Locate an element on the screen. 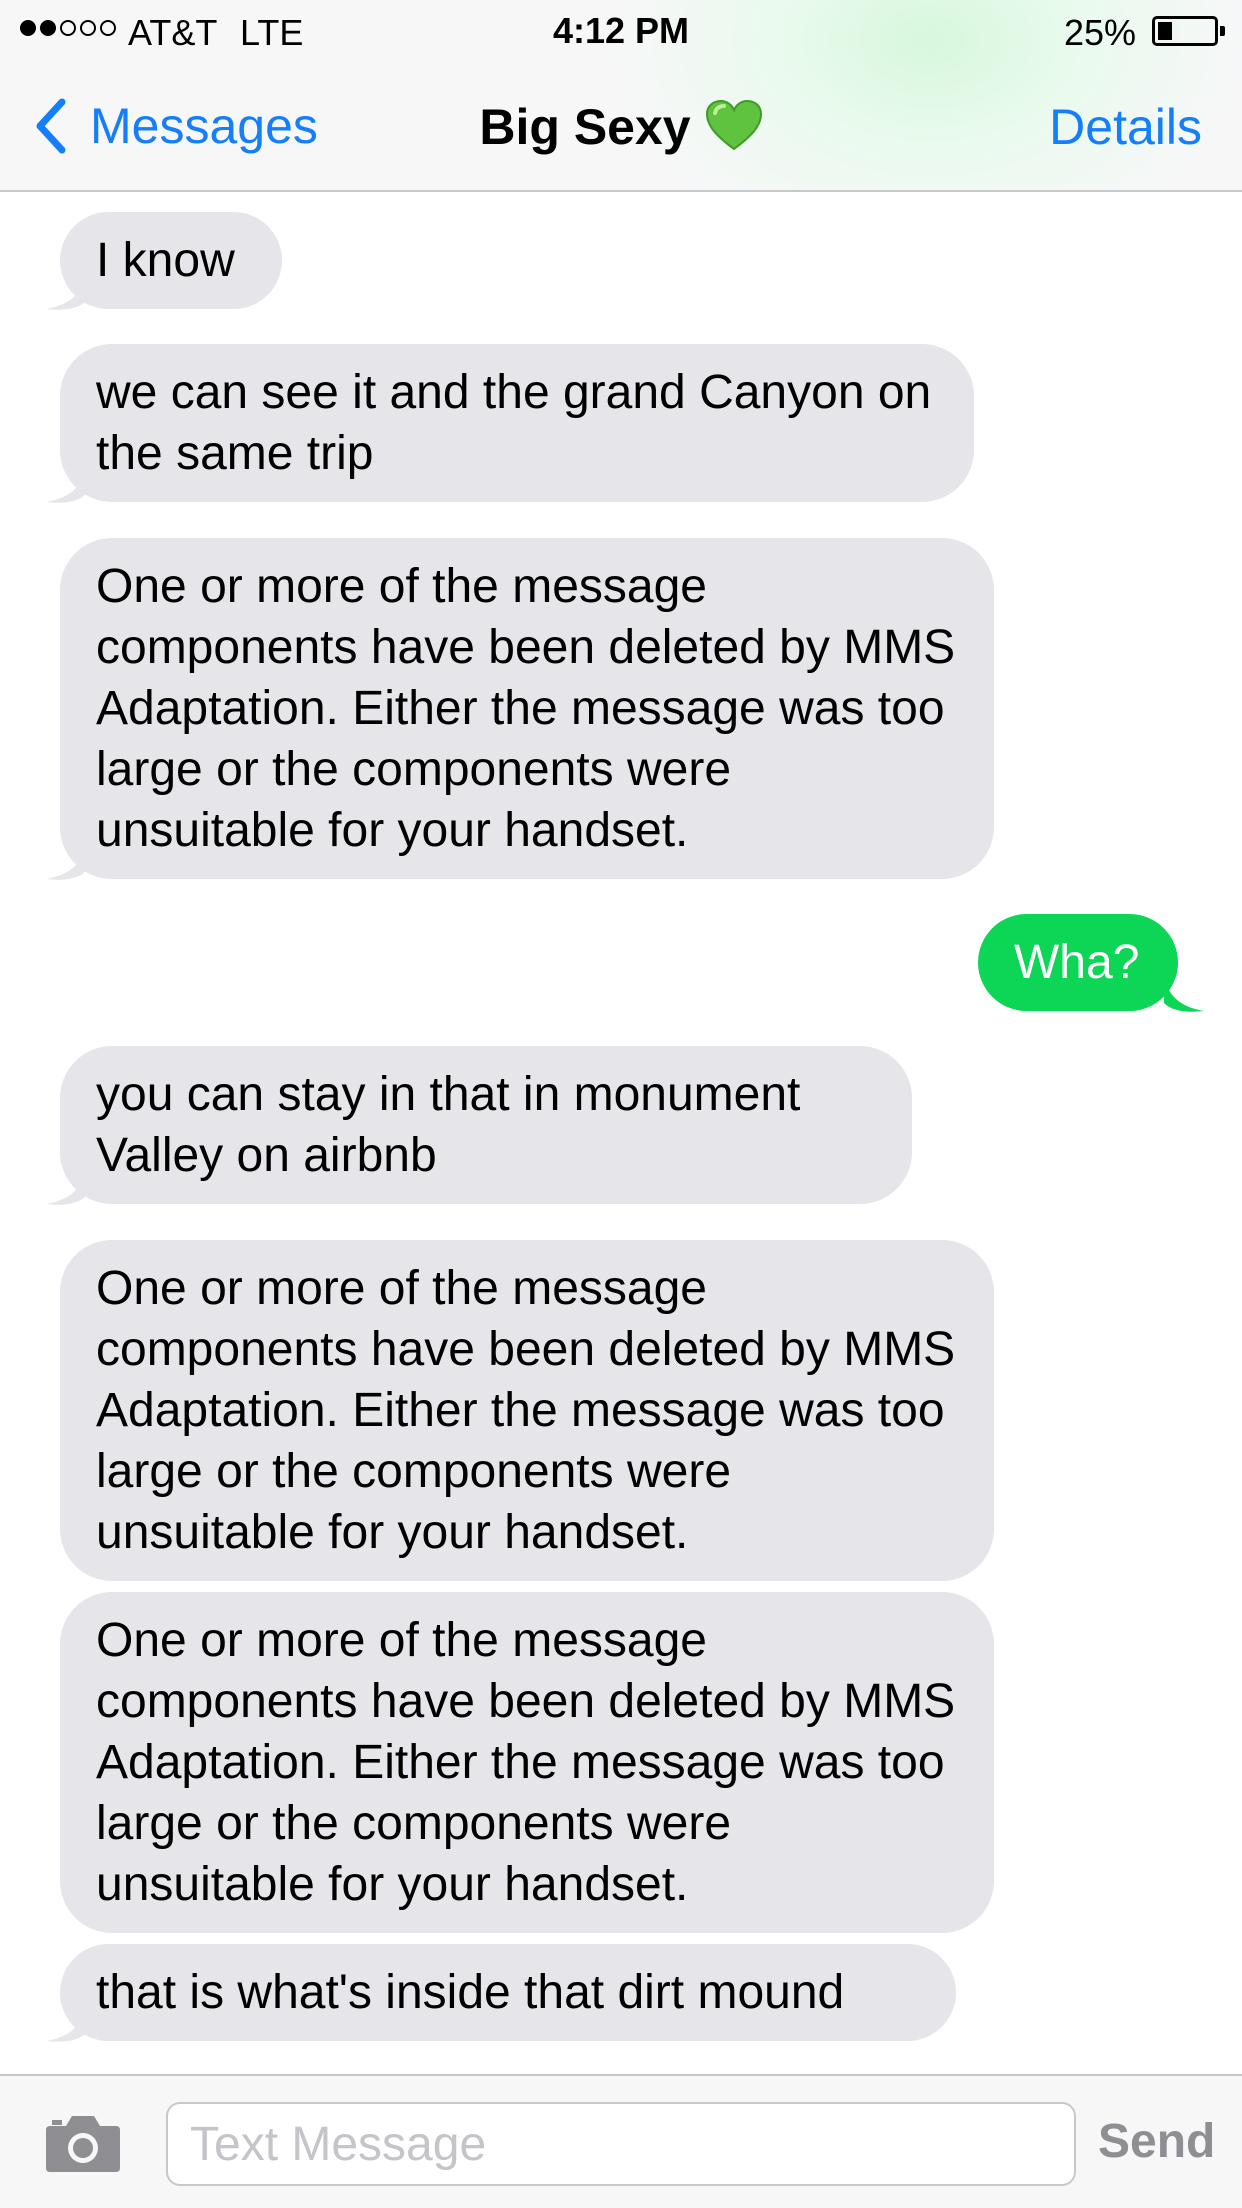  incoming-message-bubble: I know is located at coordinates (171, 260).